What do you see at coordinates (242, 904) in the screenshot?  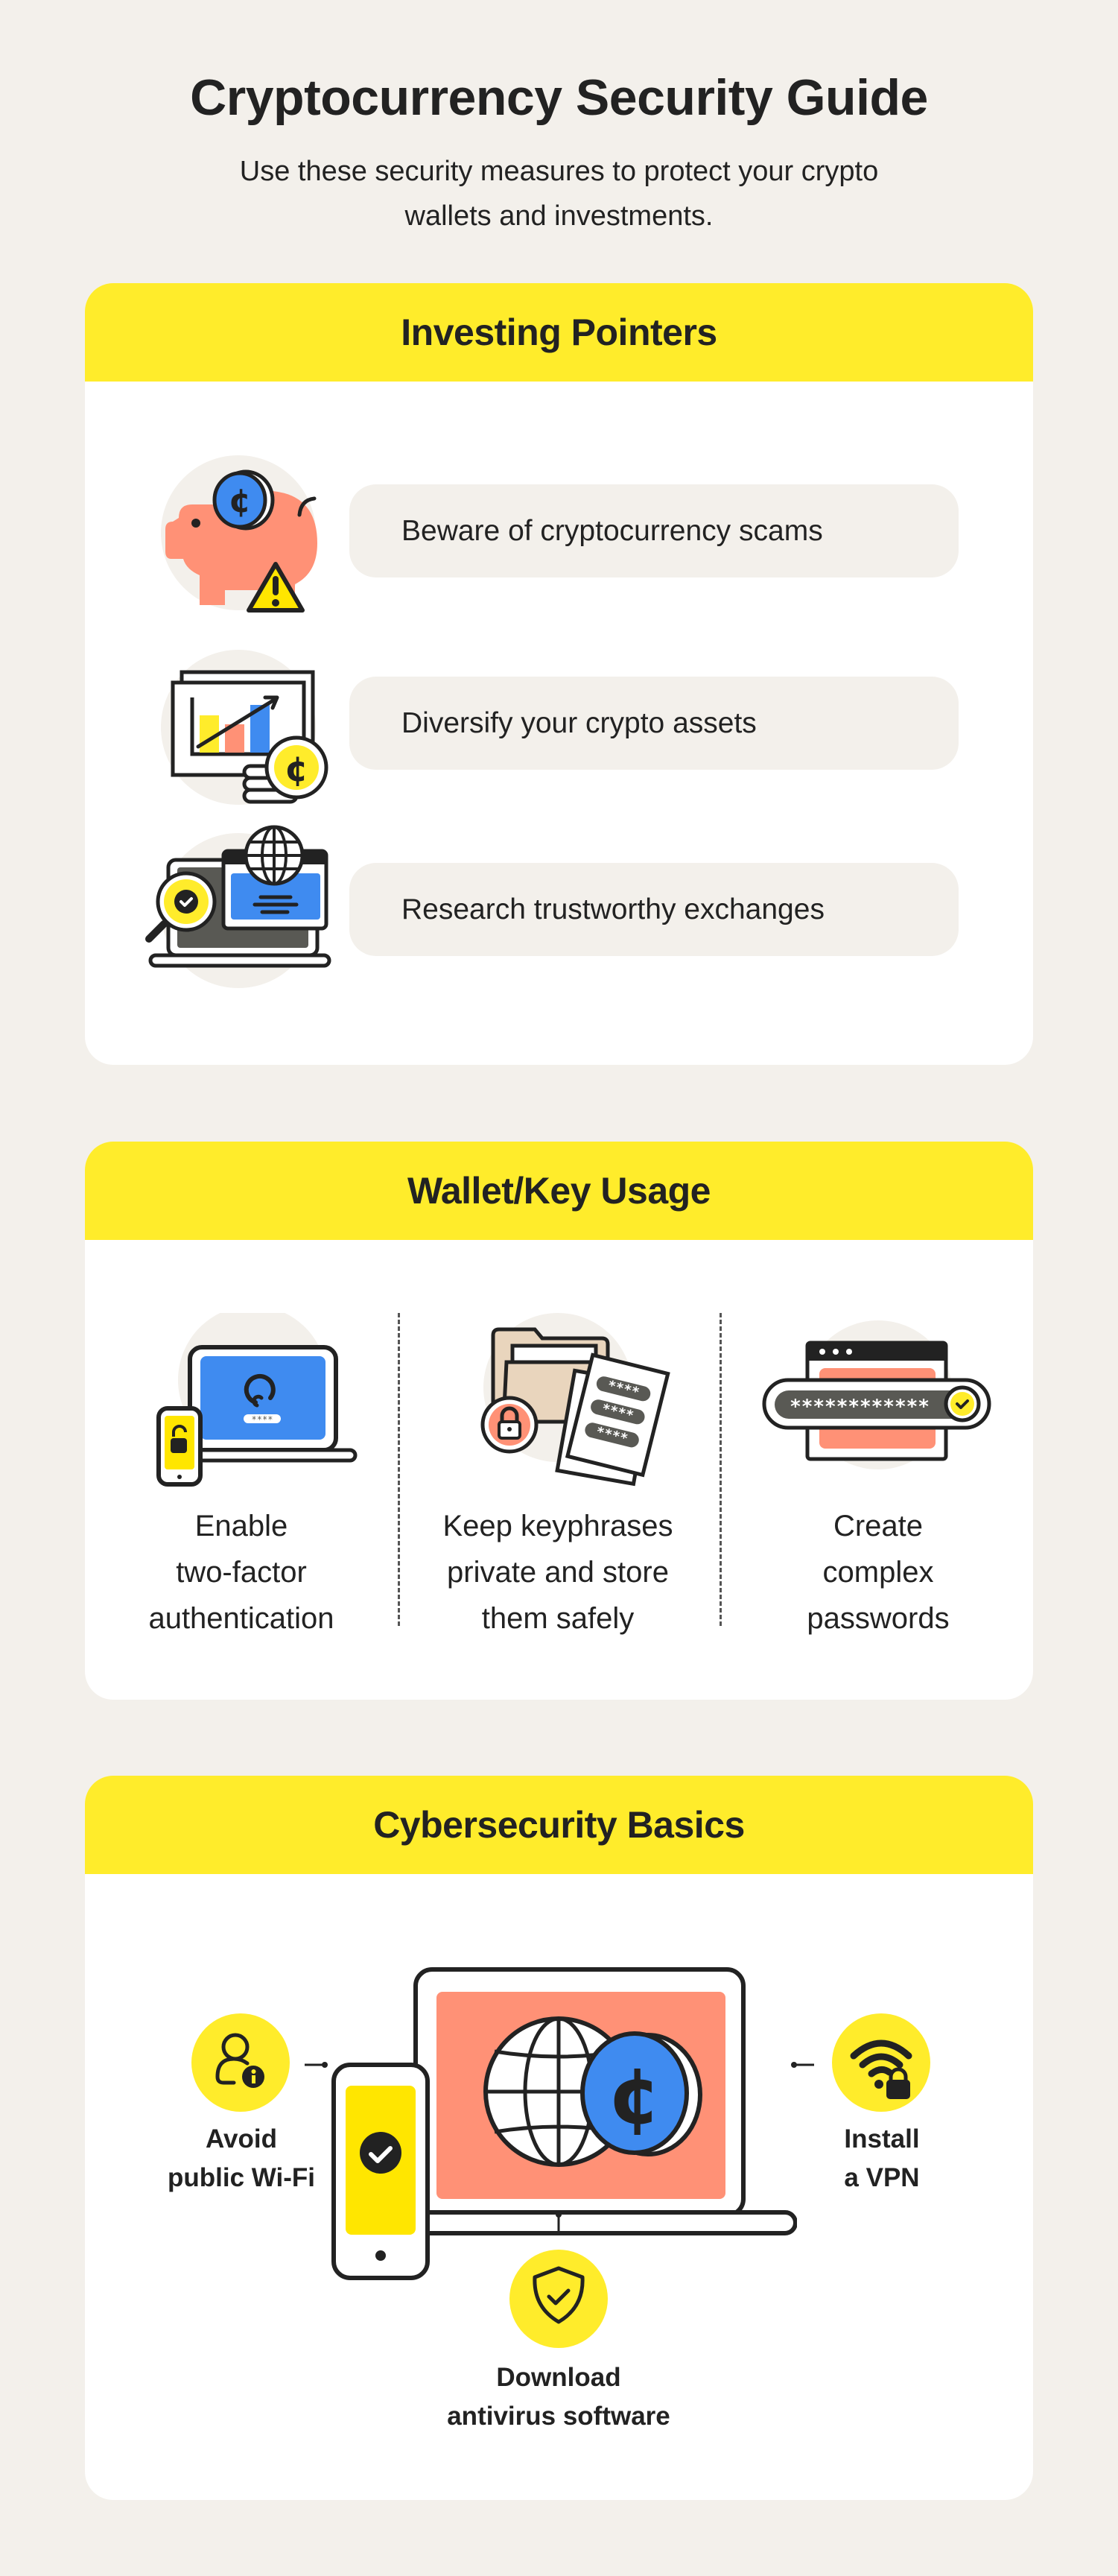 I see `laptop-globe-magnifier-icon` at bounding box center [242, 904].